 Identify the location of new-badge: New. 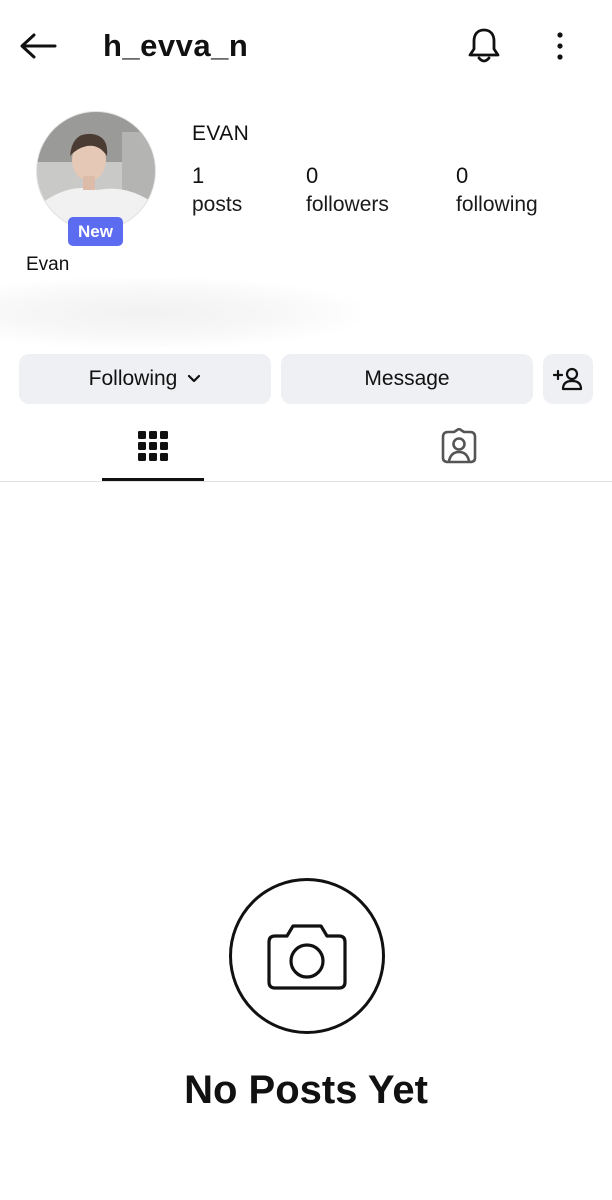
(95, 231).